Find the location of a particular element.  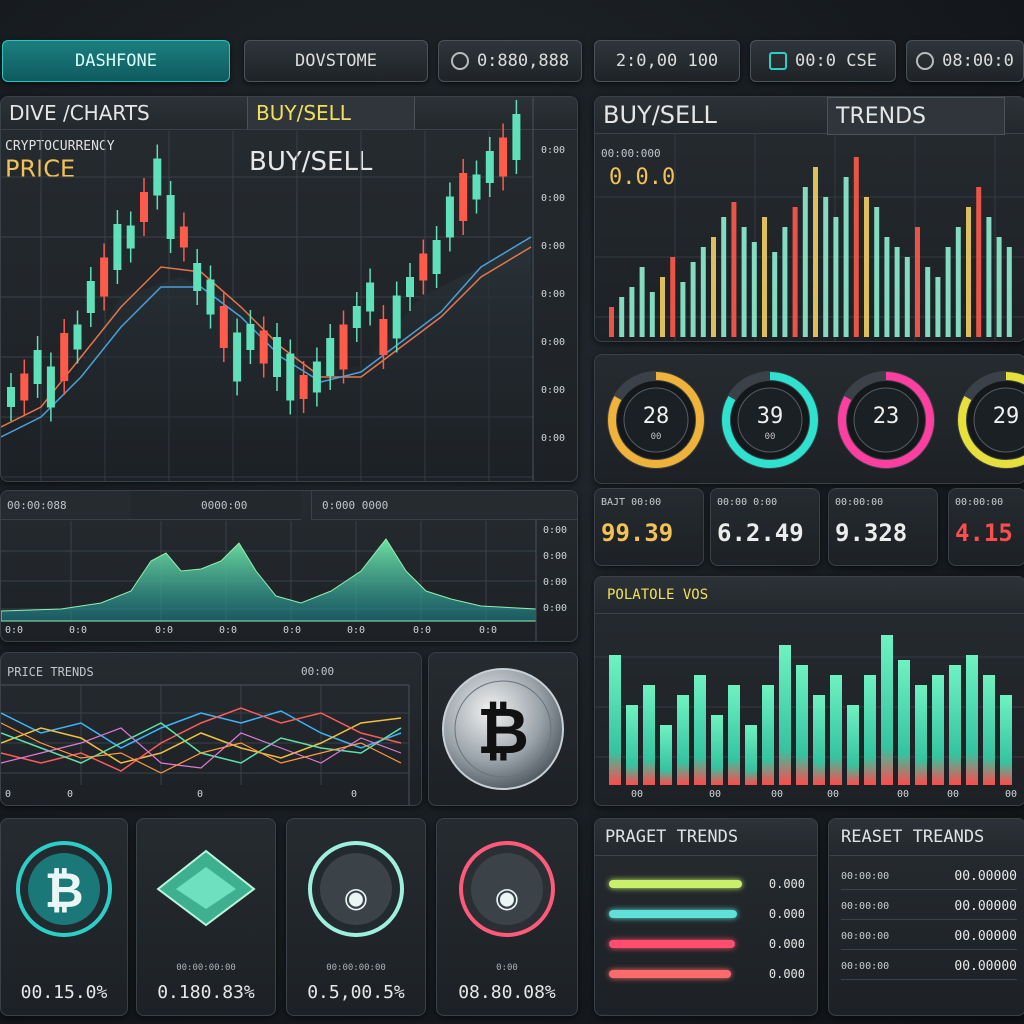

tab-label: DASHFONE is located at coordinates (116, 61).